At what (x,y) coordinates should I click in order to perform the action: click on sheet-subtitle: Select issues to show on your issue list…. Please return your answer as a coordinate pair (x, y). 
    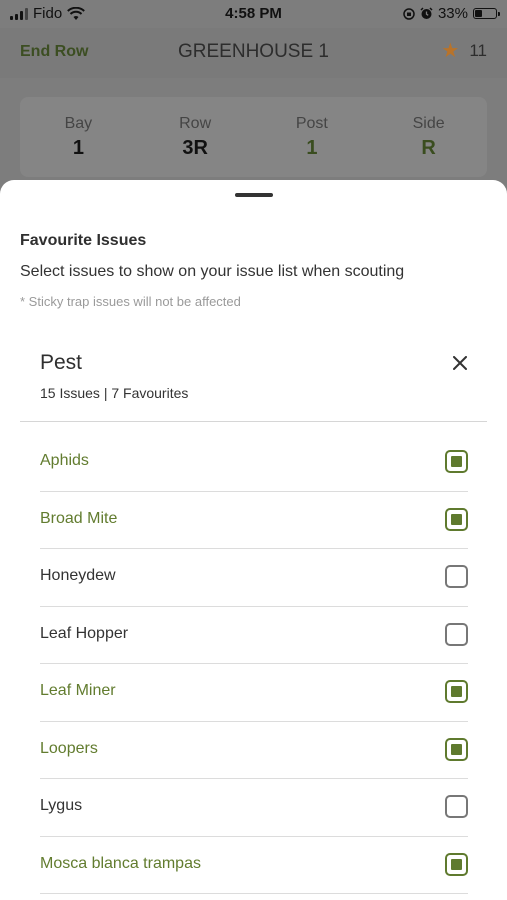
    Looking at the image, I should click on (212, 271).